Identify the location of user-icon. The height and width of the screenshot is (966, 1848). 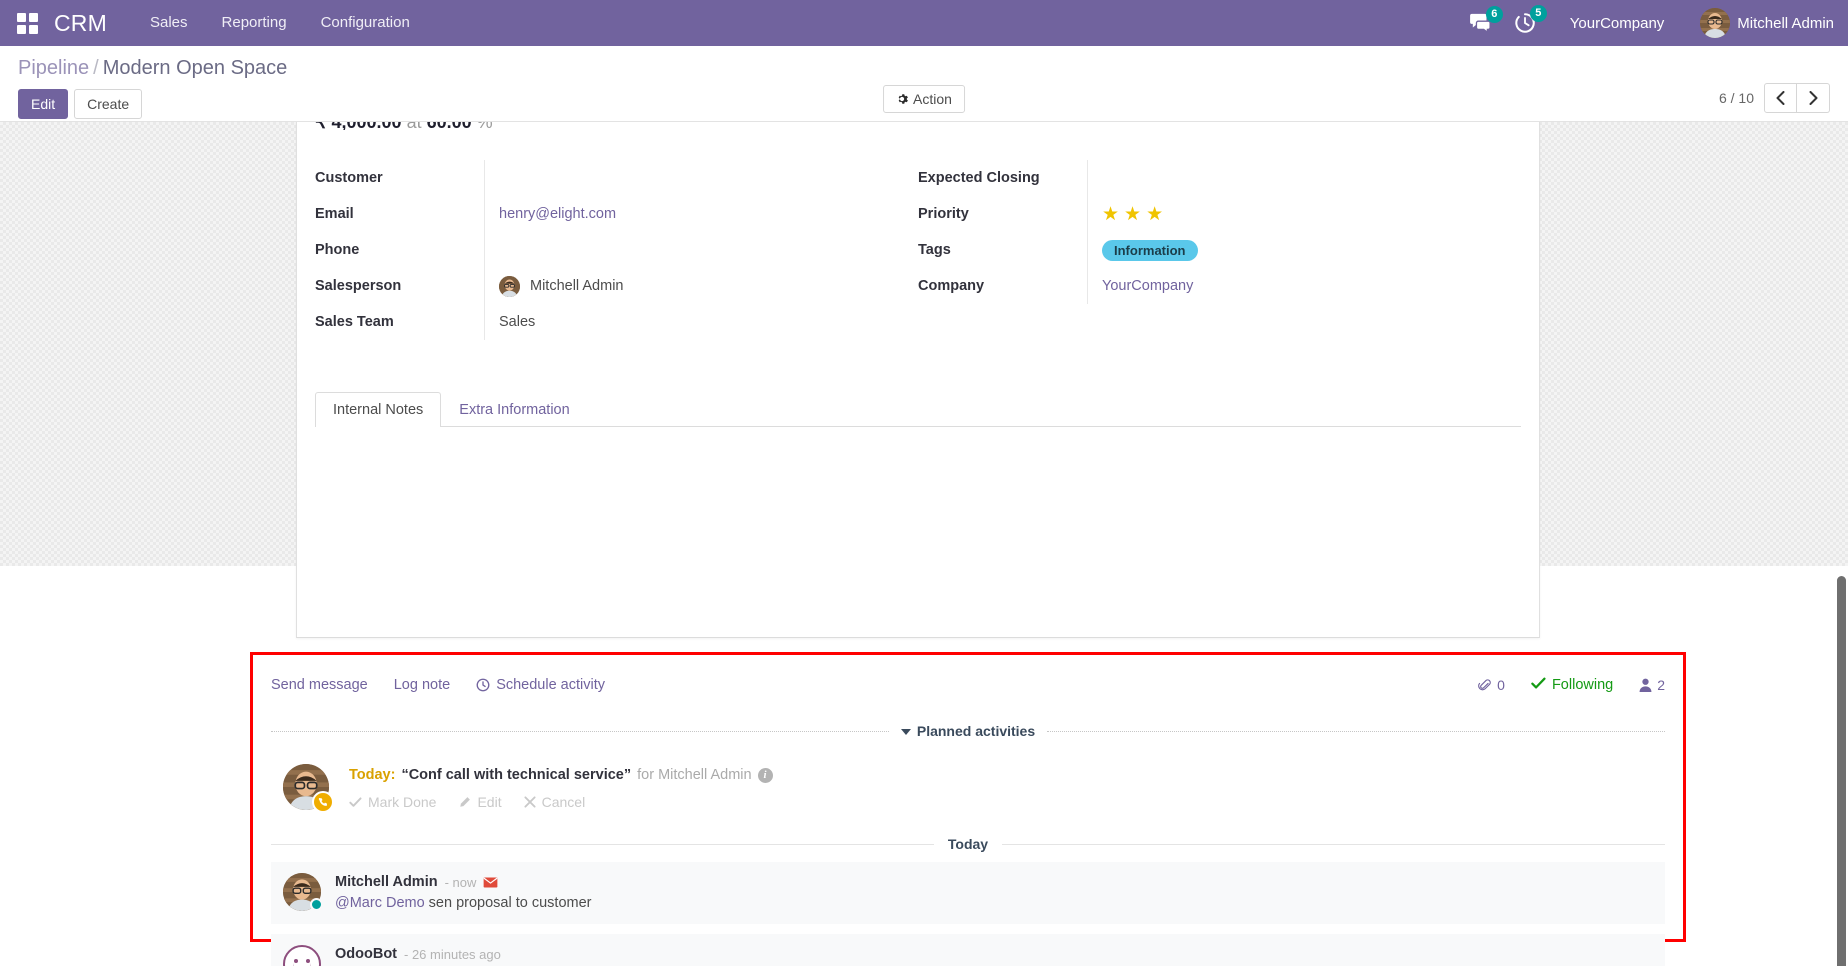
(1645, 685).